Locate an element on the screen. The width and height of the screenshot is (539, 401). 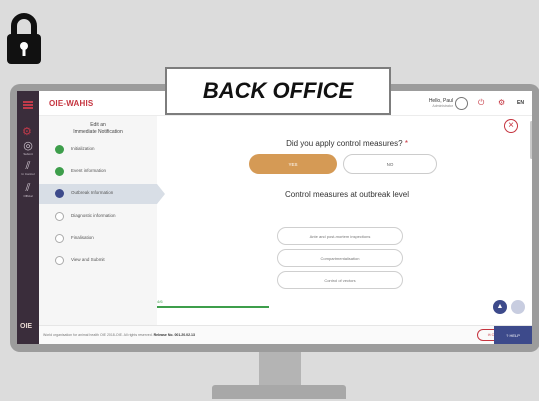
menu-icon is located at coordinates (28, 105).